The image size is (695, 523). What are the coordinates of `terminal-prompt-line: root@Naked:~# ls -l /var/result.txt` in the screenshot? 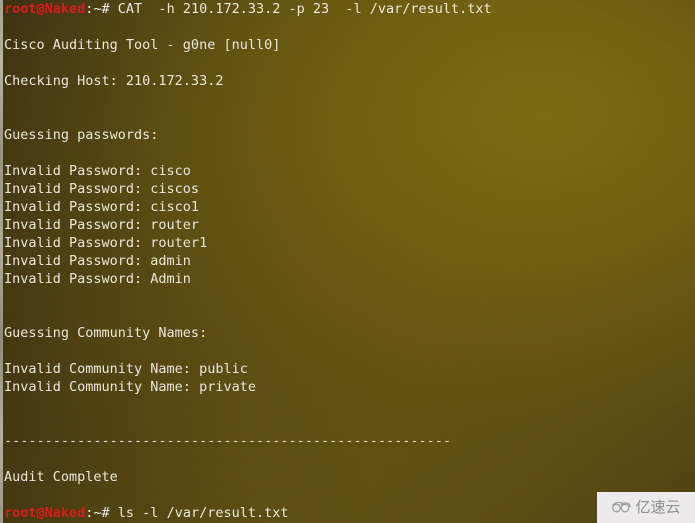 It's located at (349, 513).